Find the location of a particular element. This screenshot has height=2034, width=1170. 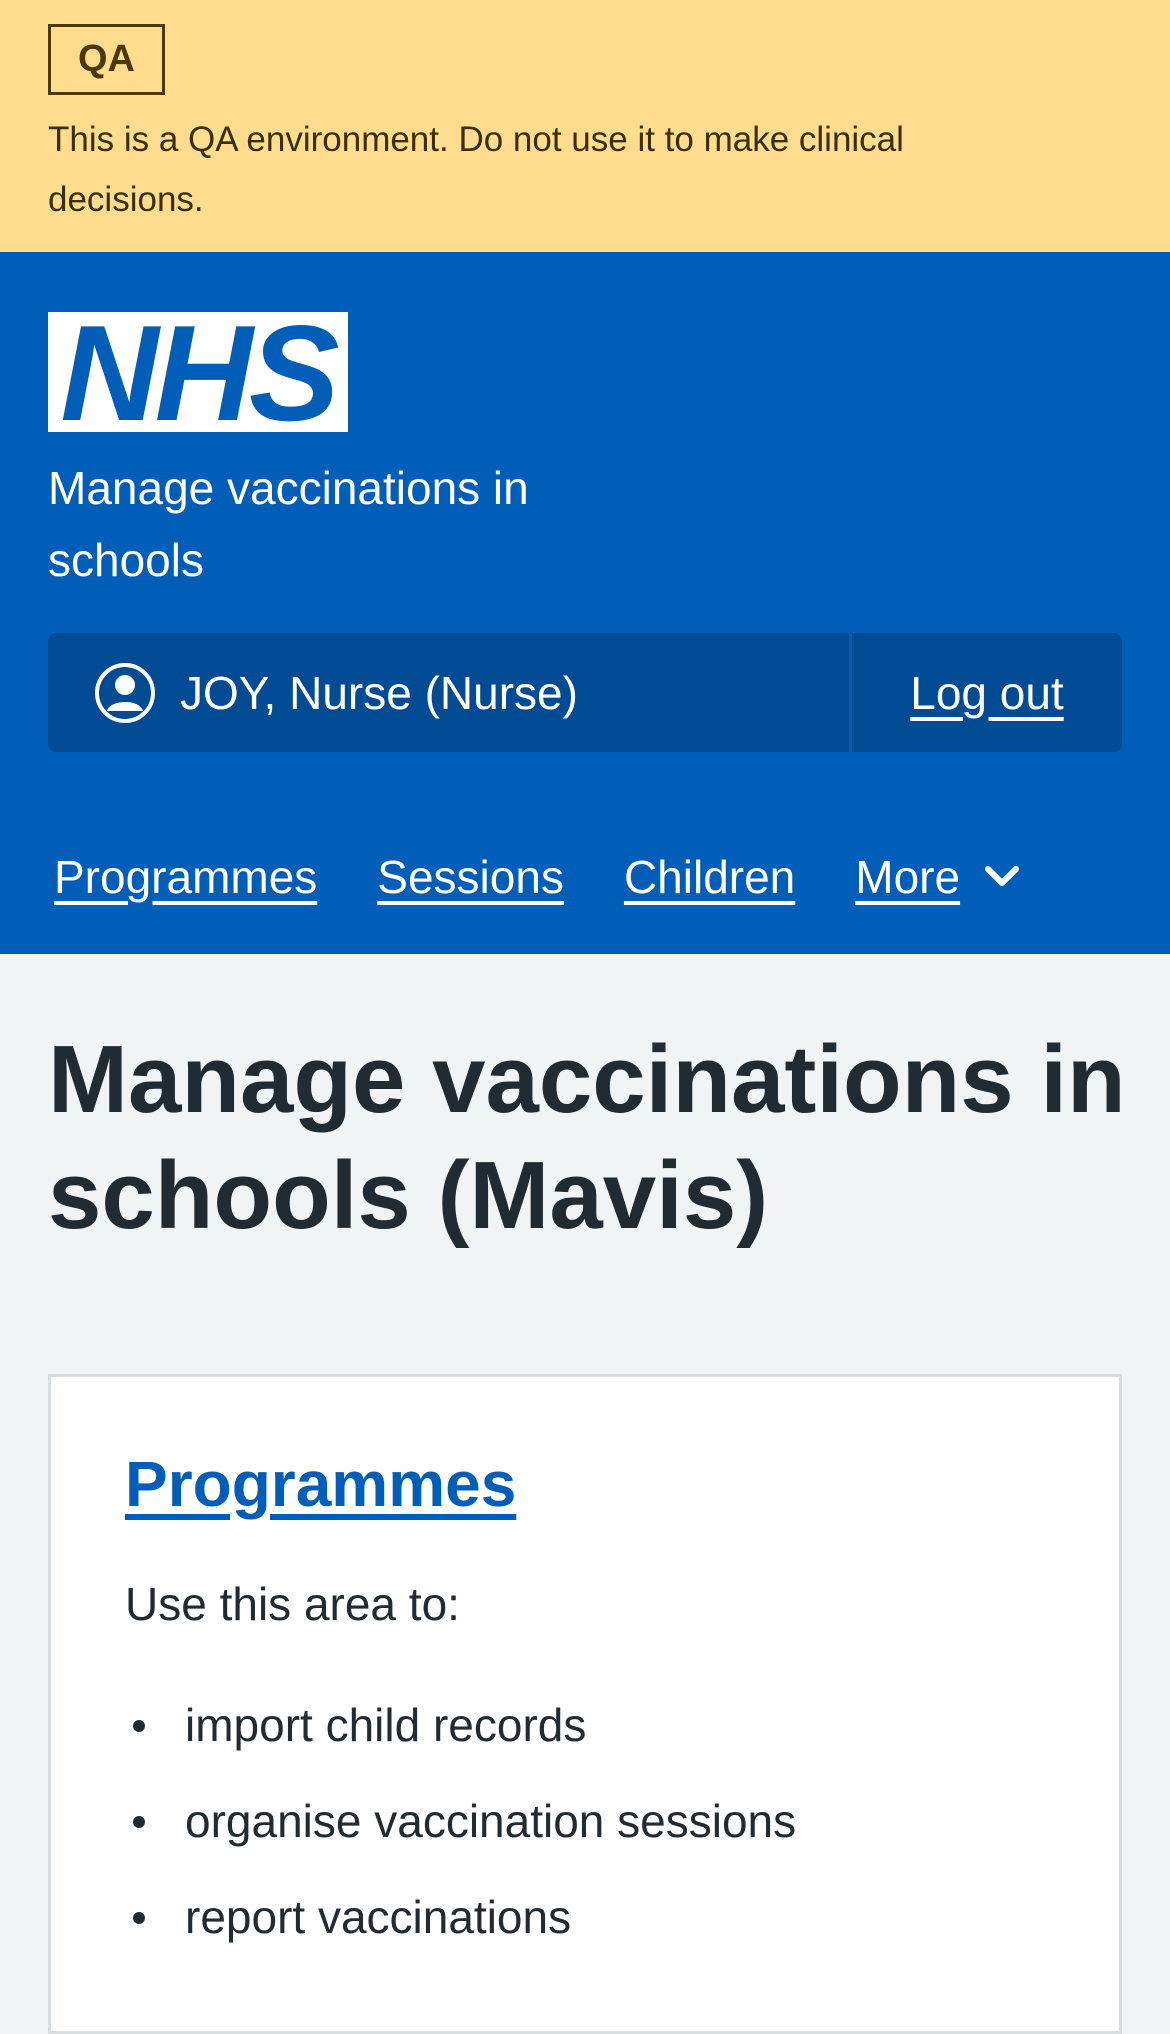

list-item: organise vaccination sessions is located at coordinates (460, 1821).